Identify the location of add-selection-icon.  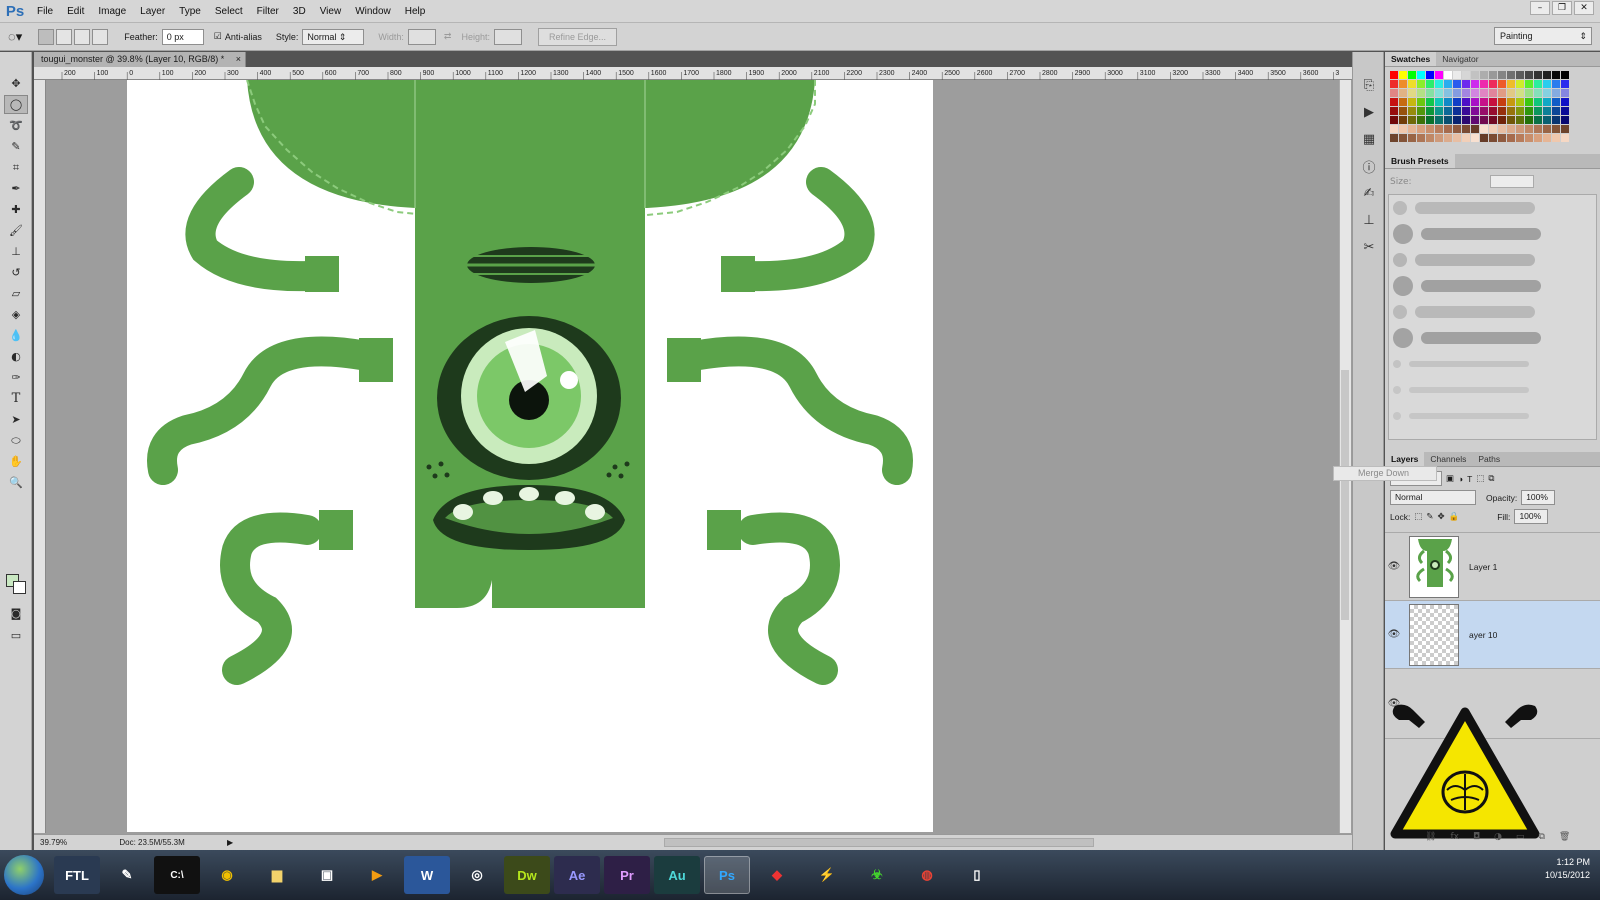
(64, 36).